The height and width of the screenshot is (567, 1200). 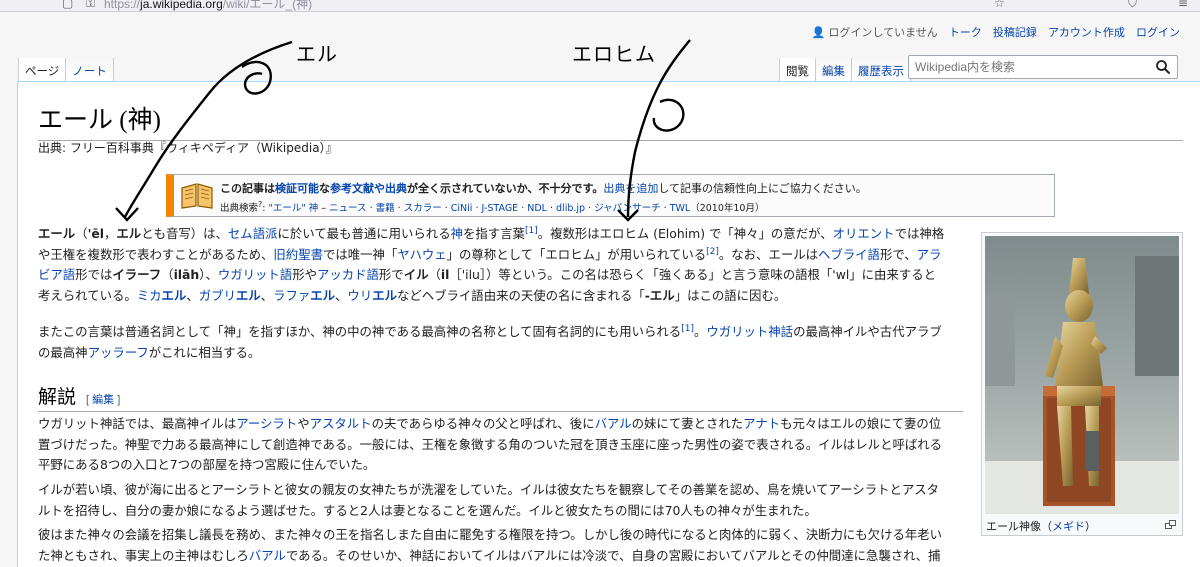 I want to click on link-yahweh: ヤハウェ, so click(x=421, y=254).